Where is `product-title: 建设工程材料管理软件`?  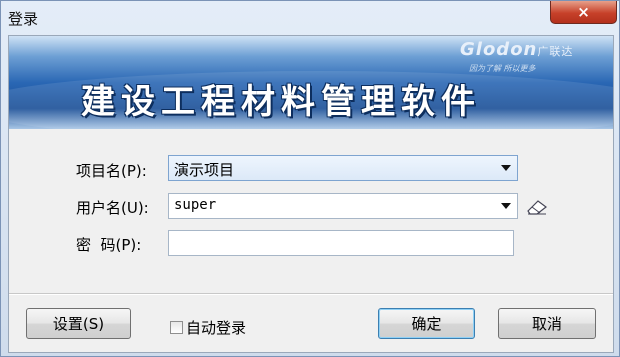 product-title: 建设工程材料管理软件 is located at coordinates (281, 102).